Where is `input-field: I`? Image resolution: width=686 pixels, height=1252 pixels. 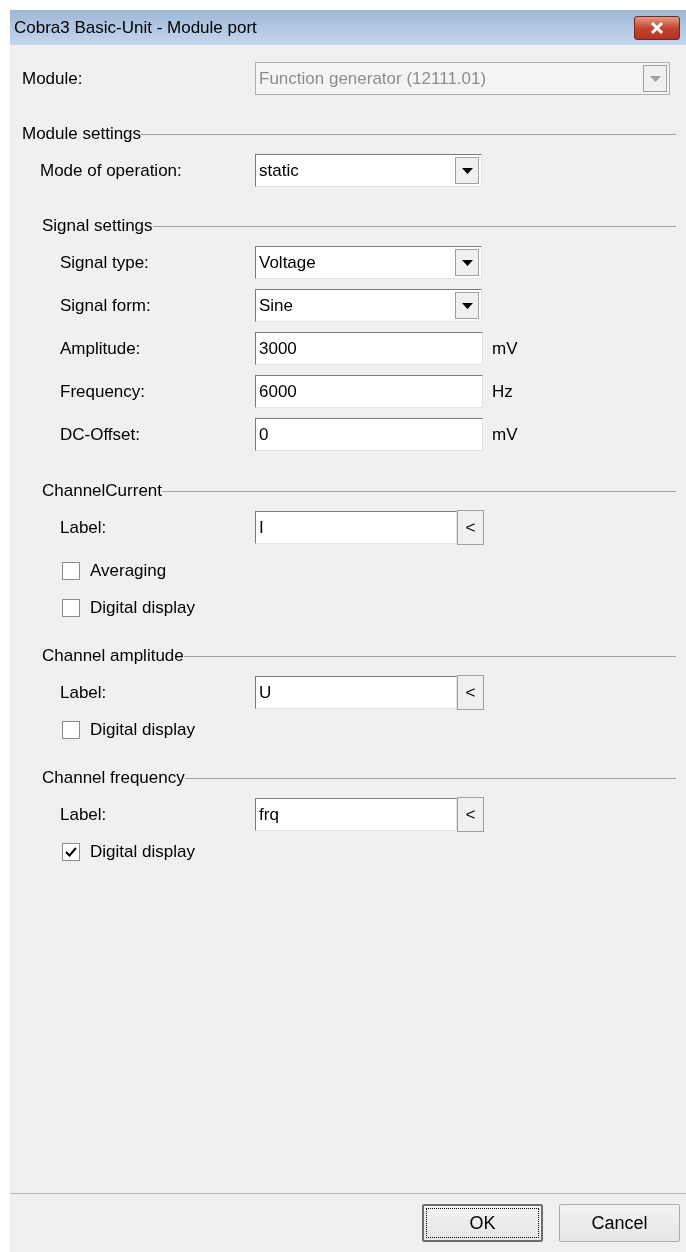
input-field: I is located at coordinates (356, 527).